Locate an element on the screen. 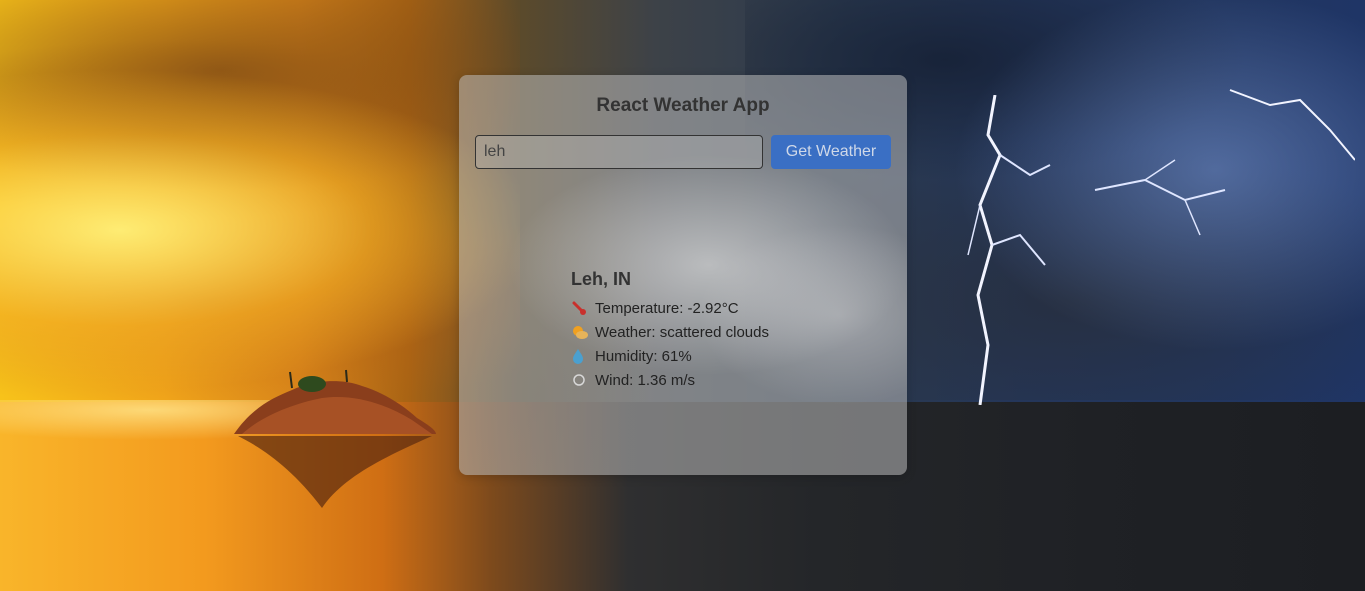 This screenshot has width=1365, height=591. temperature-text: Temperature: -2.92°C is located at coordinates (667, 308).